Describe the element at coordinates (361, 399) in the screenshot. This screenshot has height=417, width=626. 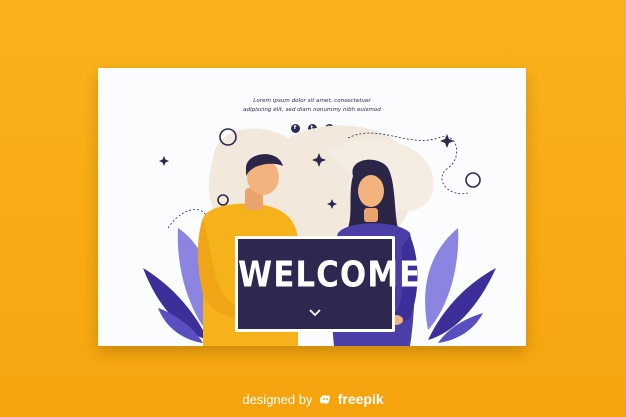
I see `freepik-brand: freepik` at that location.